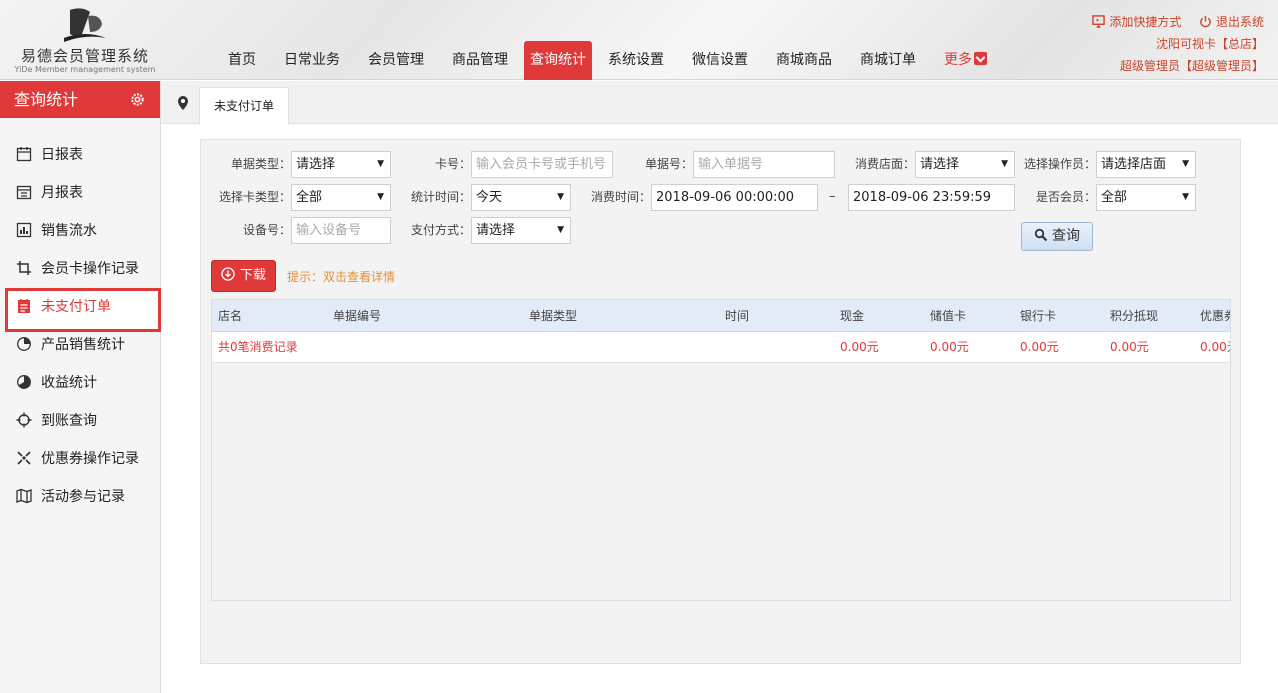 This screenshot has height=693, width=1278. I want to click on bill-no-input: 输入单据号, so click(764, 164).